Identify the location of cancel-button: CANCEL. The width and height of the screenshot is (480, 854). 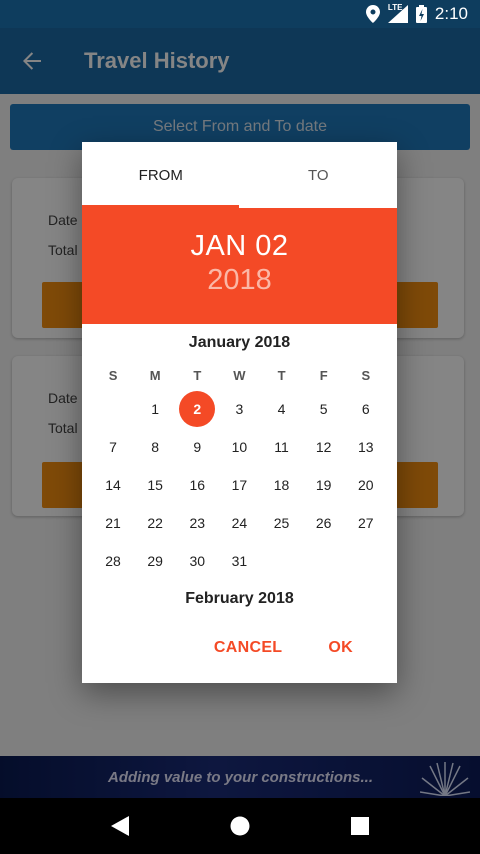
(248, 648).